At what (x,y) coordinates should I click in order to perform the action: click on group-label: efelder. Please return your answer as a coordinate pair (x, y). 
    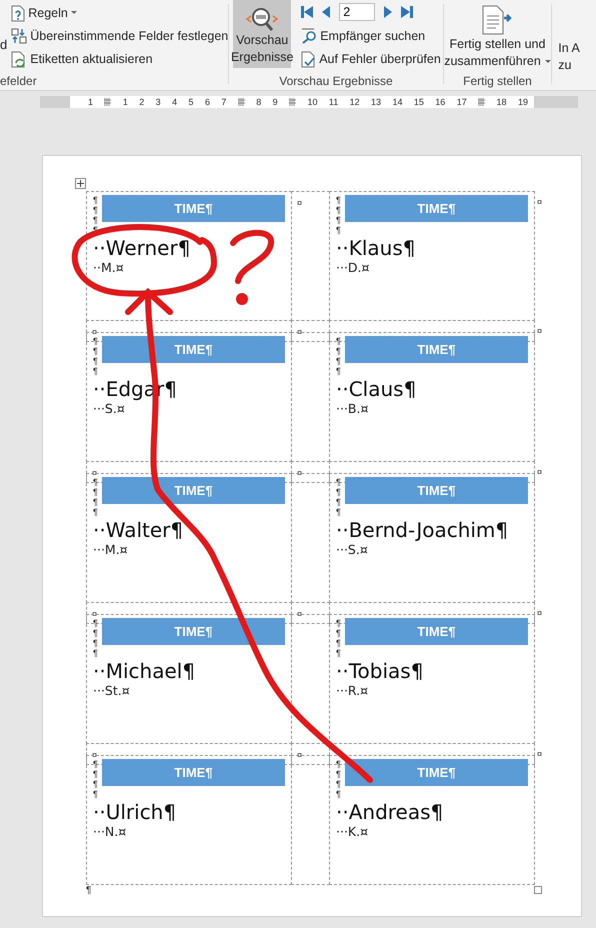
    Looking at the image, I should click on (19, 81).